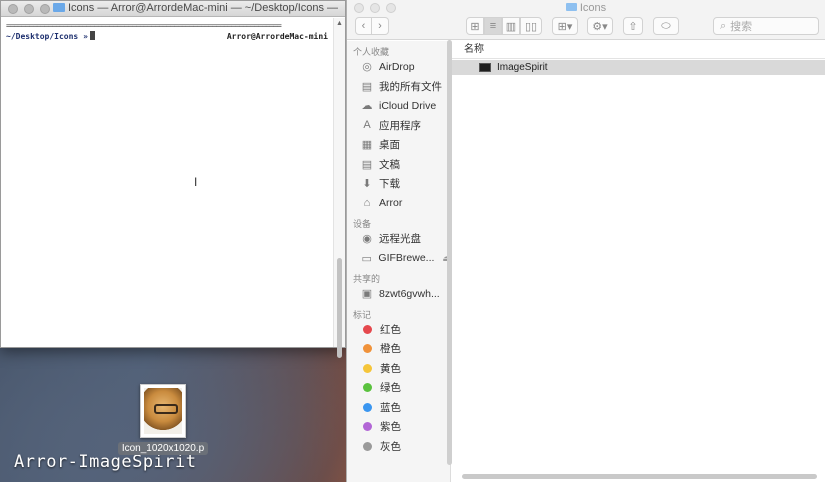 The height and width of the screenshot is (482, 825). I want to click on action-gear-button: ⚙▾, so click(600, 26).